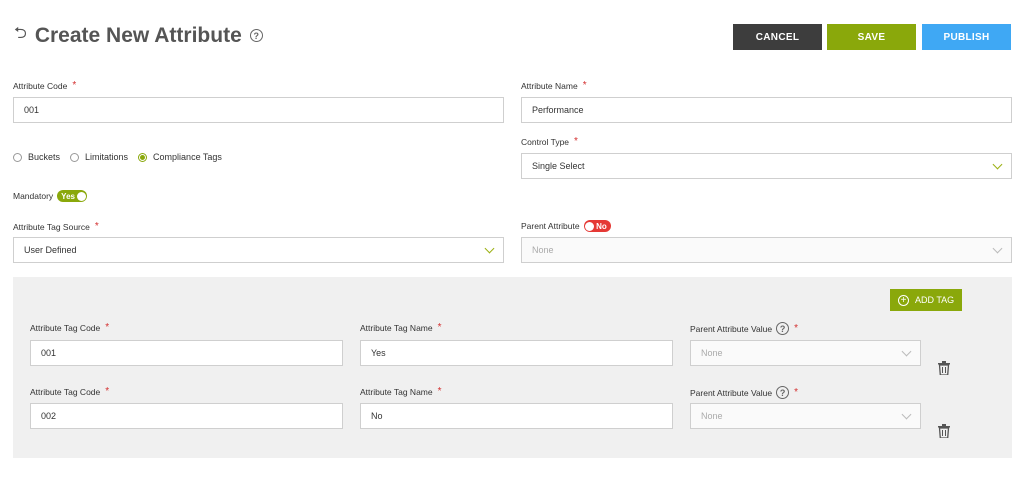 The height and width of the screenshot is (493, 1024). What do you see at coordinates (143, 157) in the screenshot?
I see `radio-compliance-tags` at bounding box center [143, 157].